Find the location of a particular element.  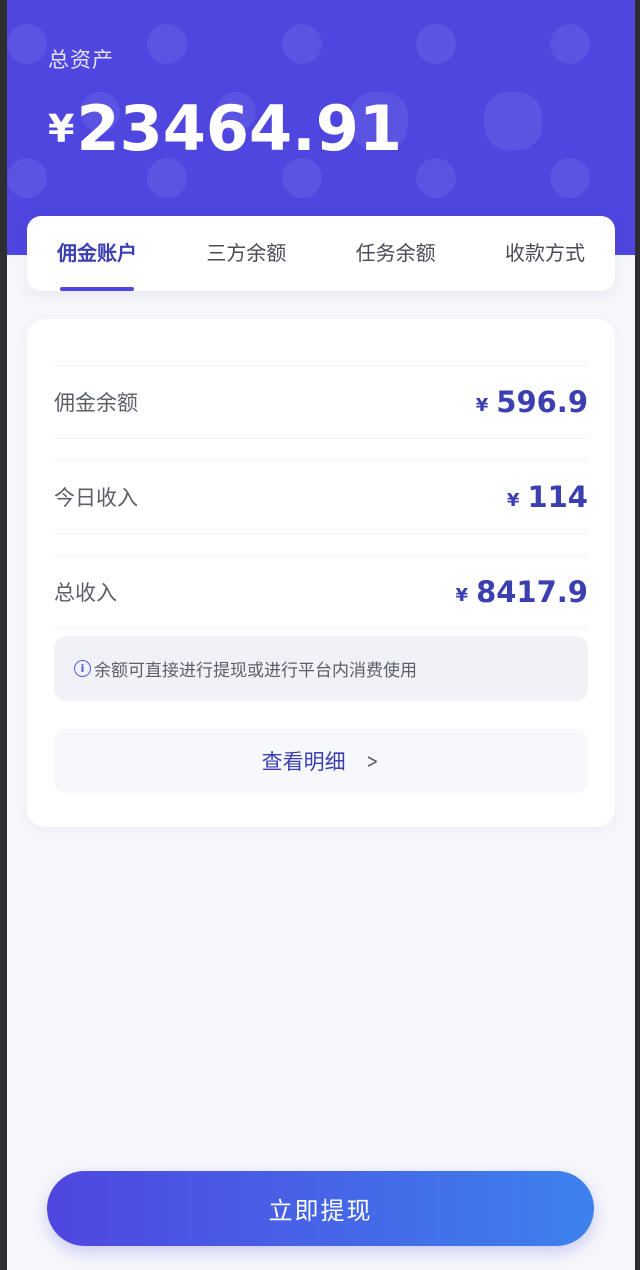

account-tabs: 佣金账户 三方余额 任务余额 收款方式 is located at coordinates (321, 253).